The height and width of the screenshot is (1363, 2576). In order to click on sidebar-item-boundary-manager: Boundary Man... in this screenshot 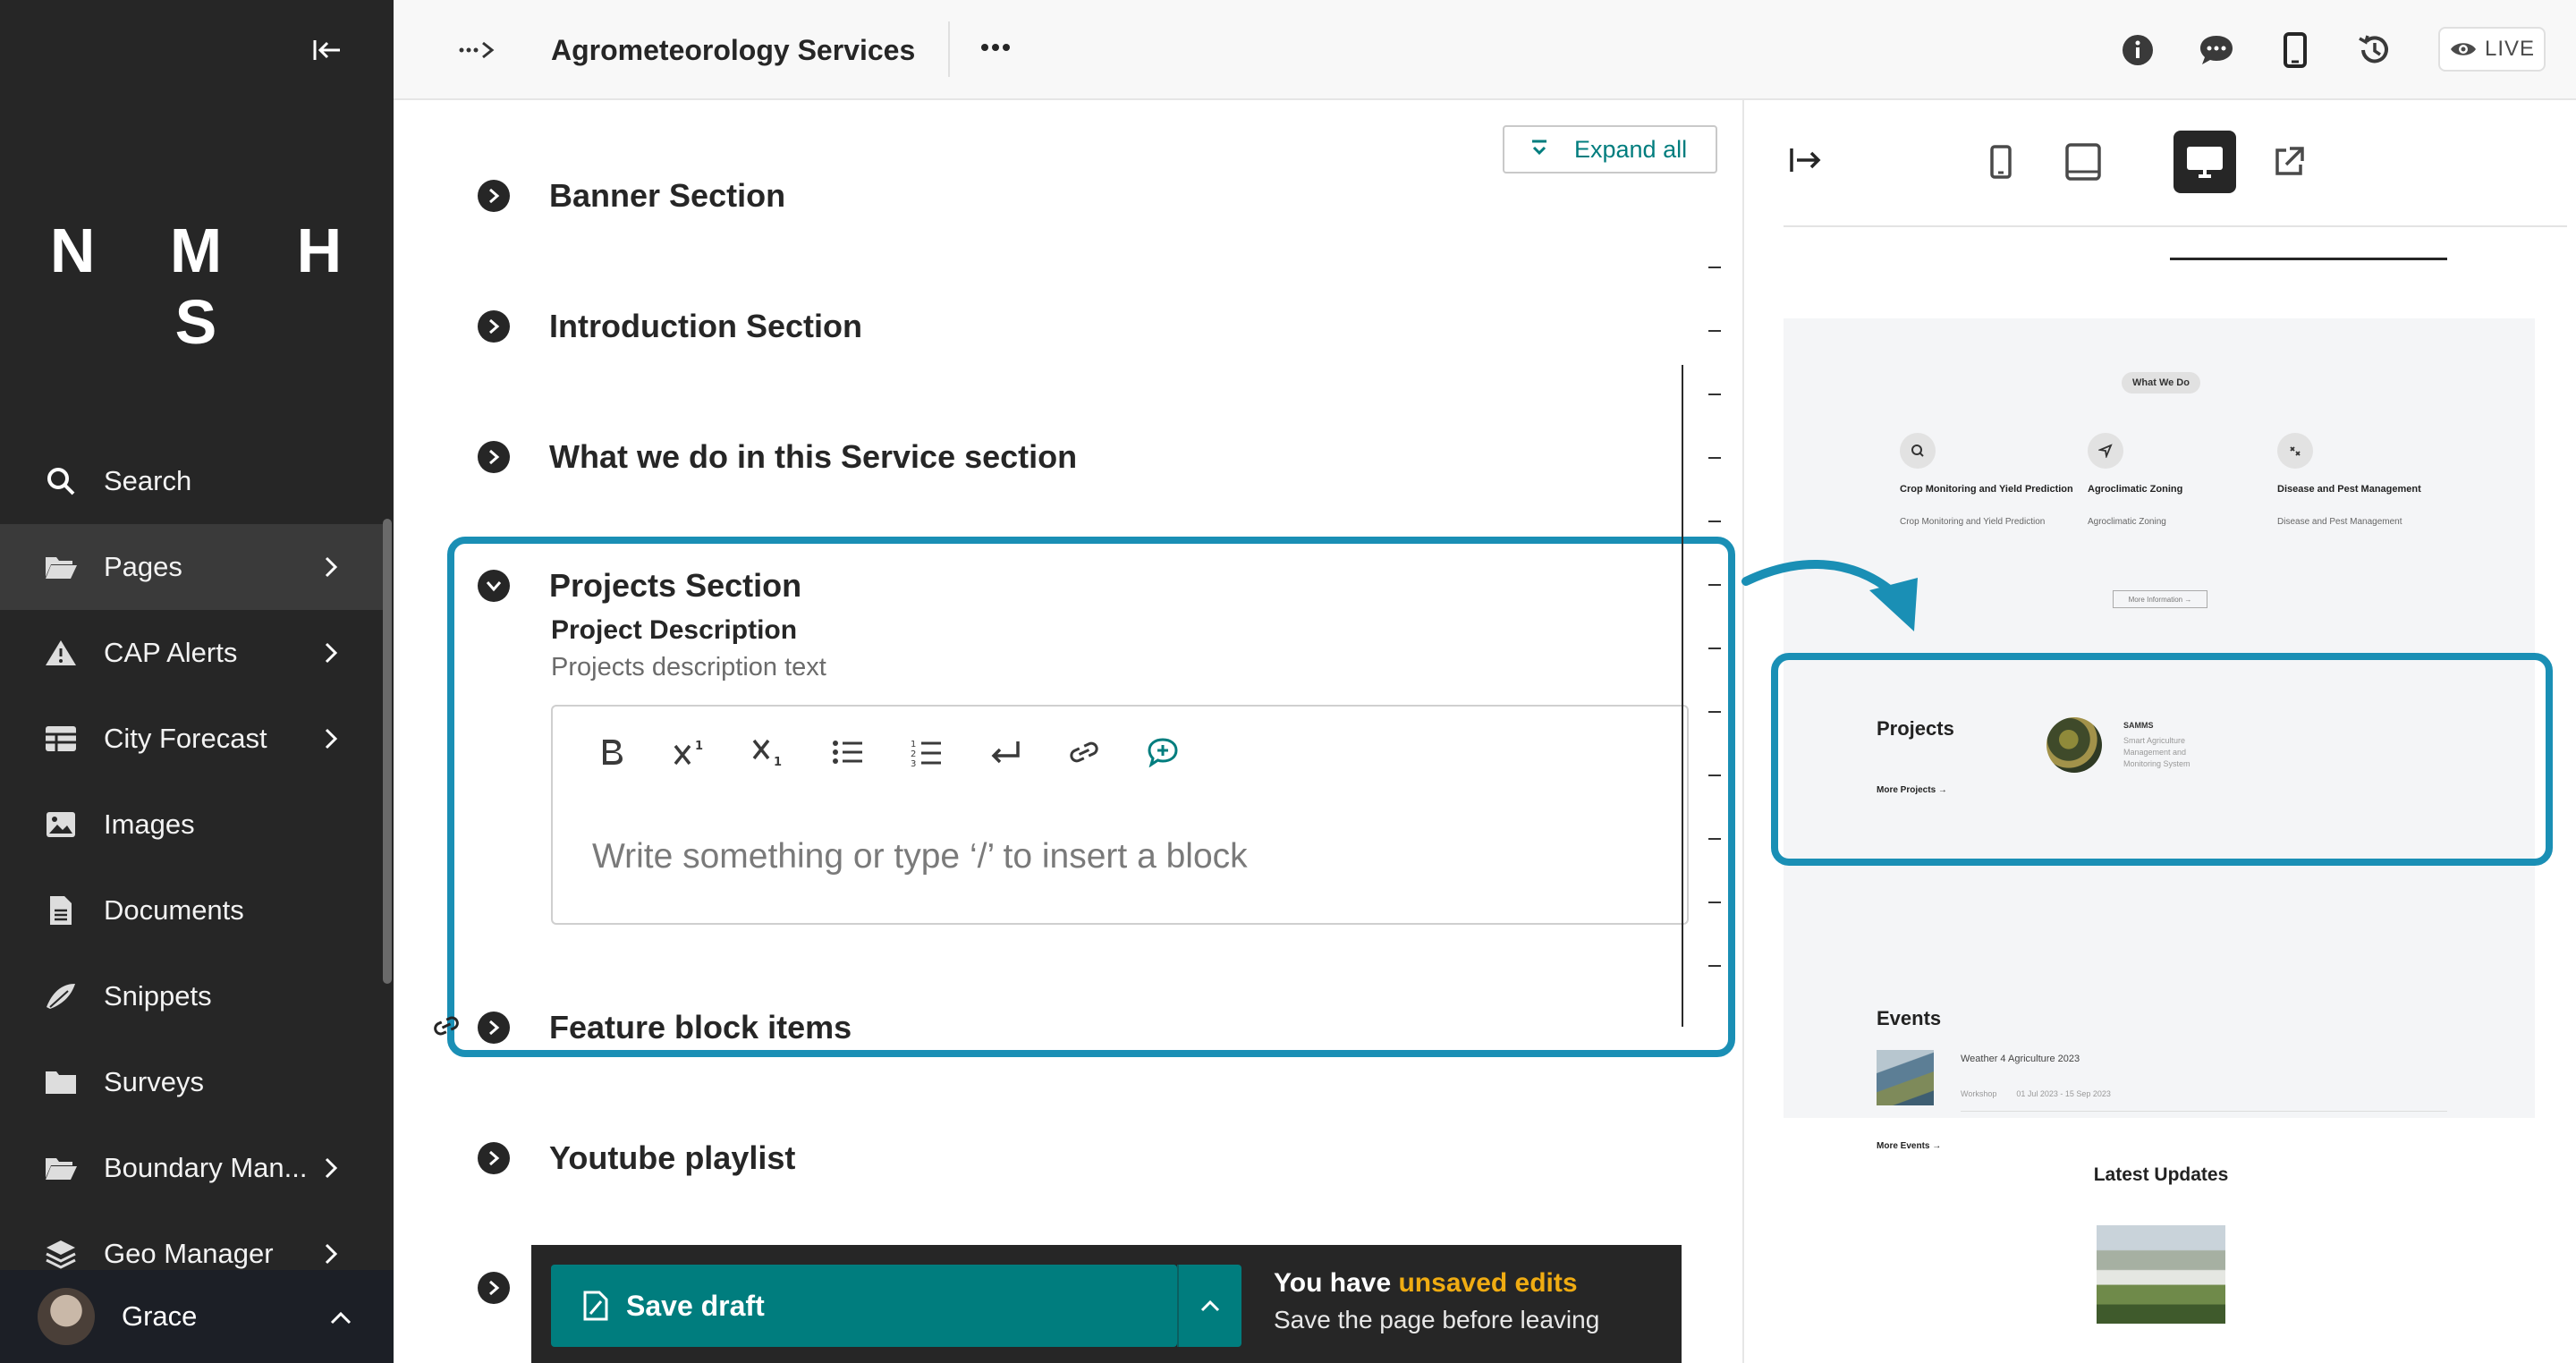, I will do `click(191, 1168)`.